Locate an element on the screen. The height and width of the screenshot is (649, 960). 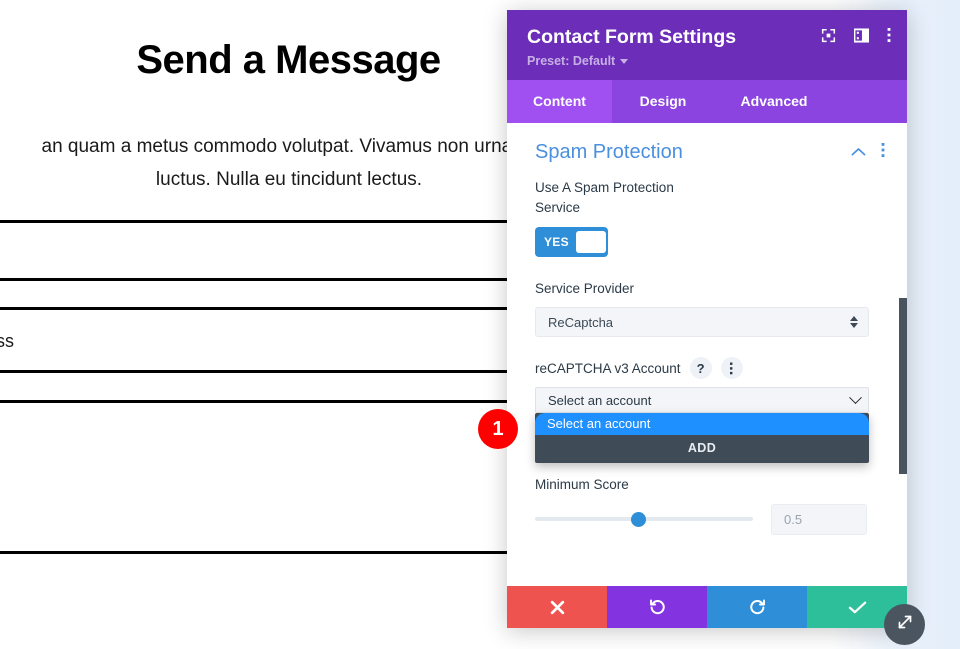
minimum-score-label: Minimum Score is located at coordinates (582, 485).